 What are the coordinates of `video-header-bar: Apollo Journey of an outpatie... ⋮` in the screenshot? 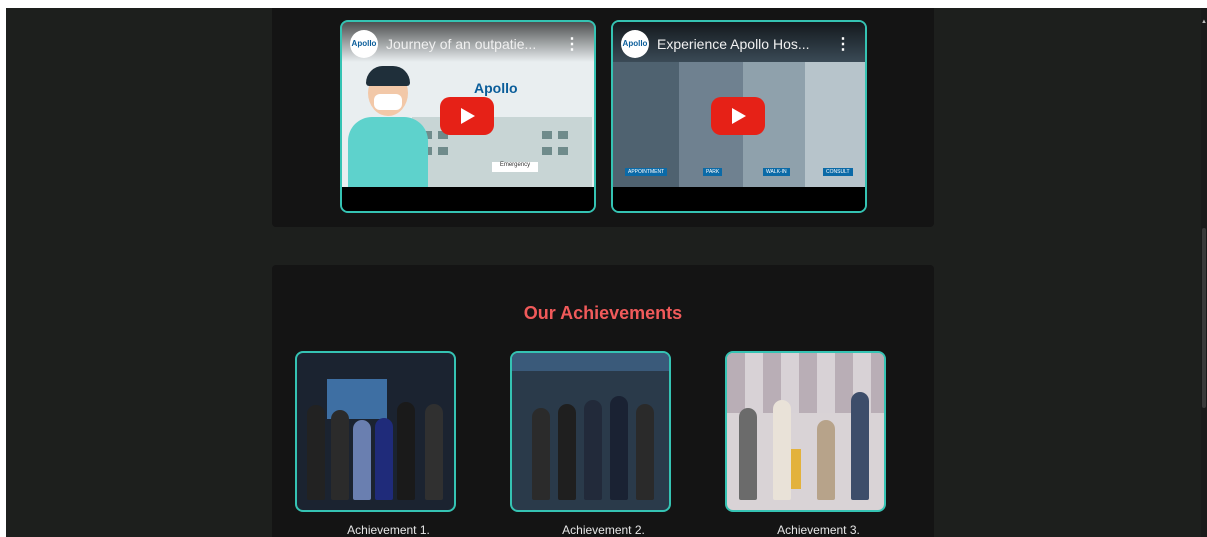 It's located at (468, 42).